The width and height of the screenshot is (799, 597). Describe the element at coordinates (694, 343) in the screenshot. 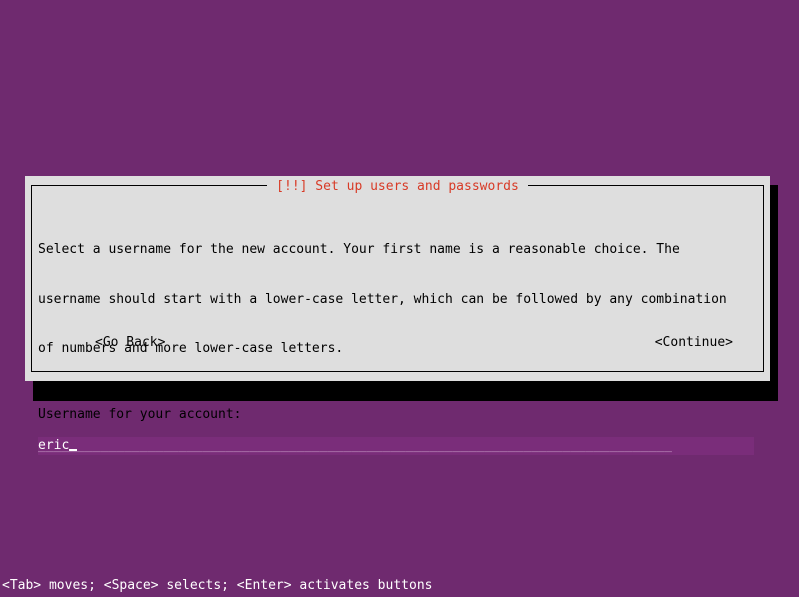

I see `continue-button: <Continue>` at that location.